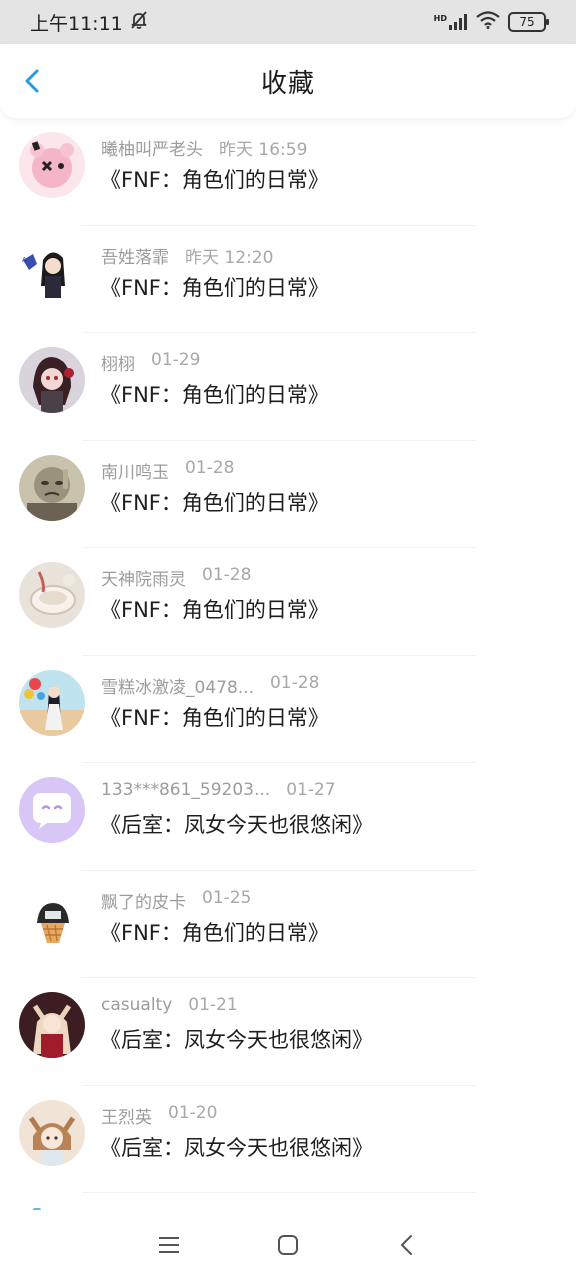 The image size is (576, 1280). I want to click on item-meta: 王烈英 01-20, so click(159, 1115).